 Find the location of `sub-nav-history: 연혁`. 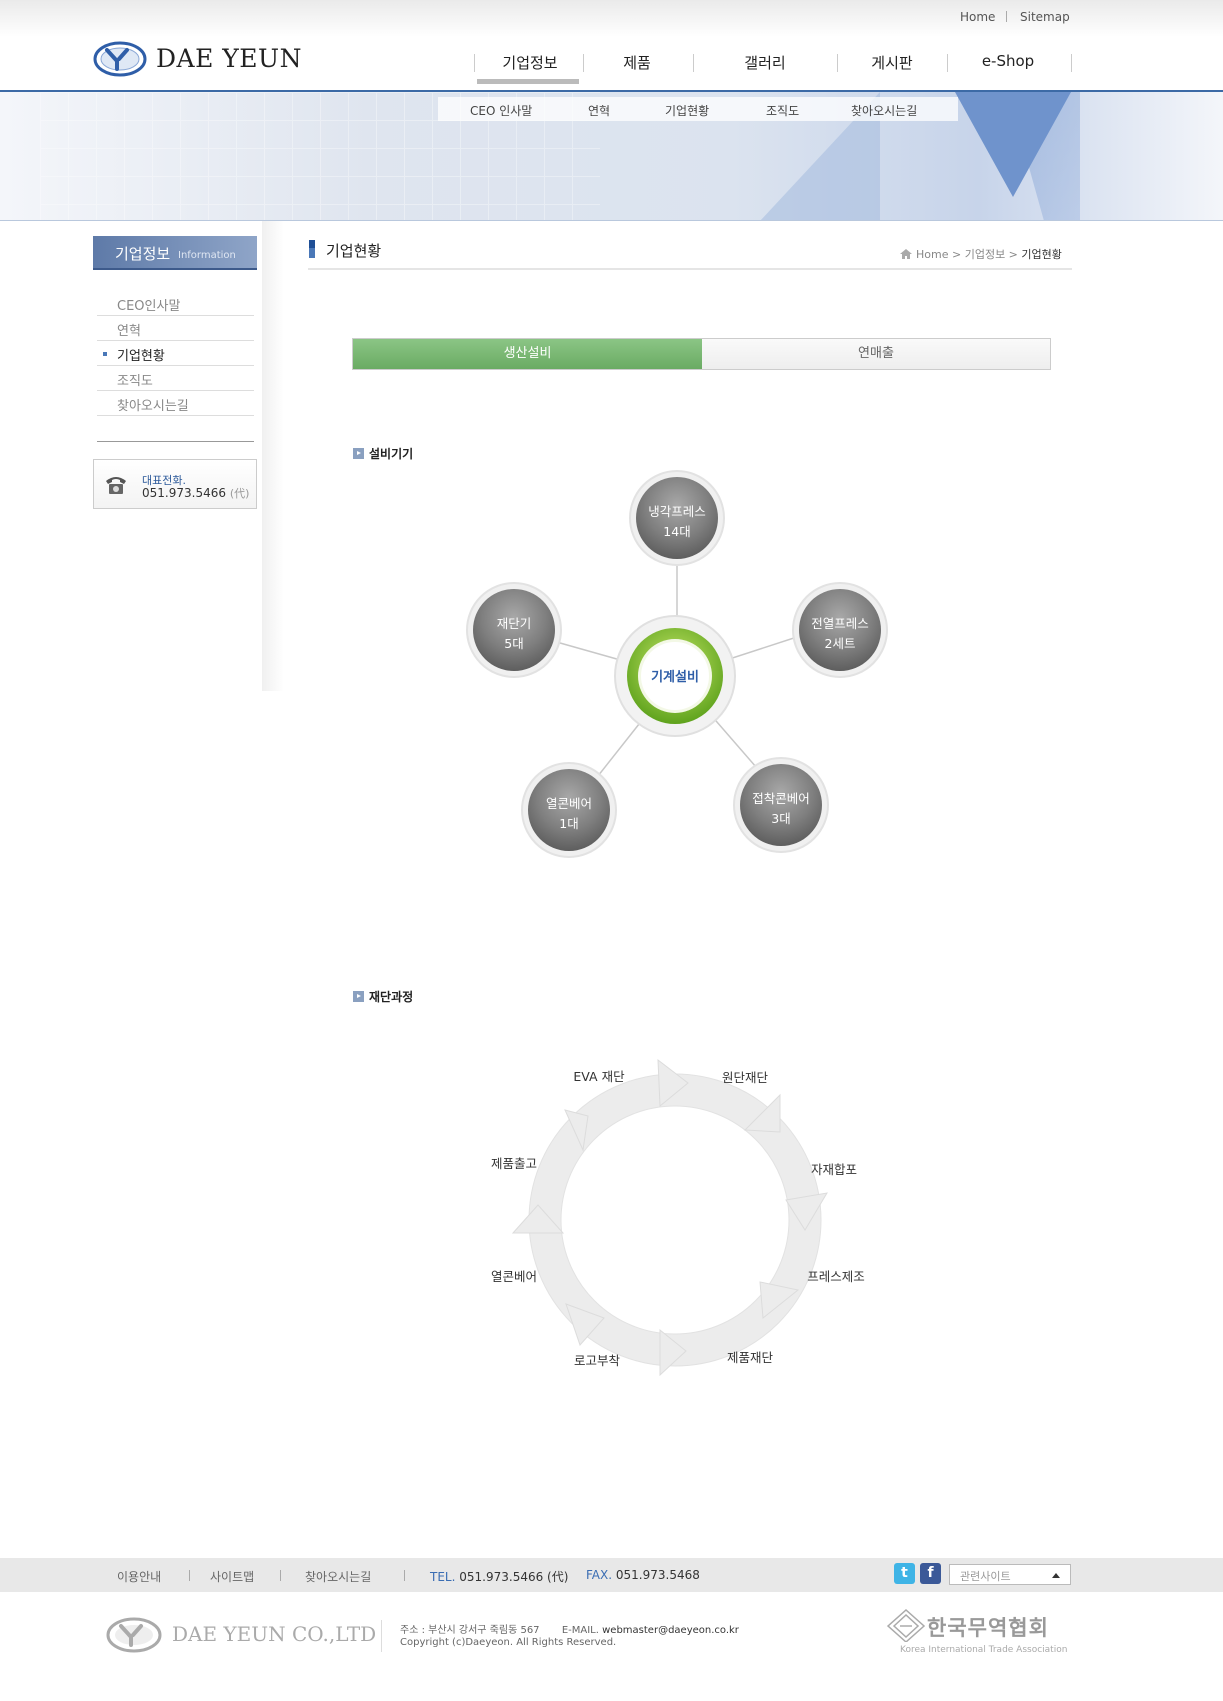

sub-nav-history: 연혁 is located at coordinates (599, 110).